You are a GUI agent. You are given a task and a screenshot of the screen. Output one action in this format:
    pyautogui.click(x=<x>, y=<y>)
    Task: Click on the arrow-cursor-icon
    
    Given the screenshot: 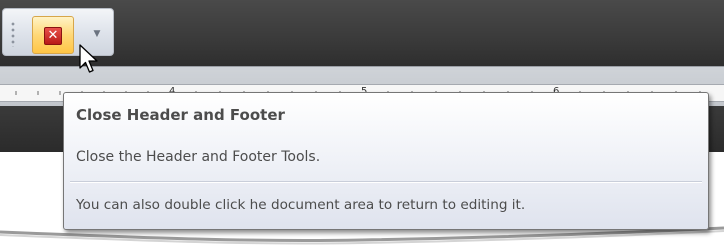 What is the action you would take?
    pyautogui.click(x=88, y=58)
    